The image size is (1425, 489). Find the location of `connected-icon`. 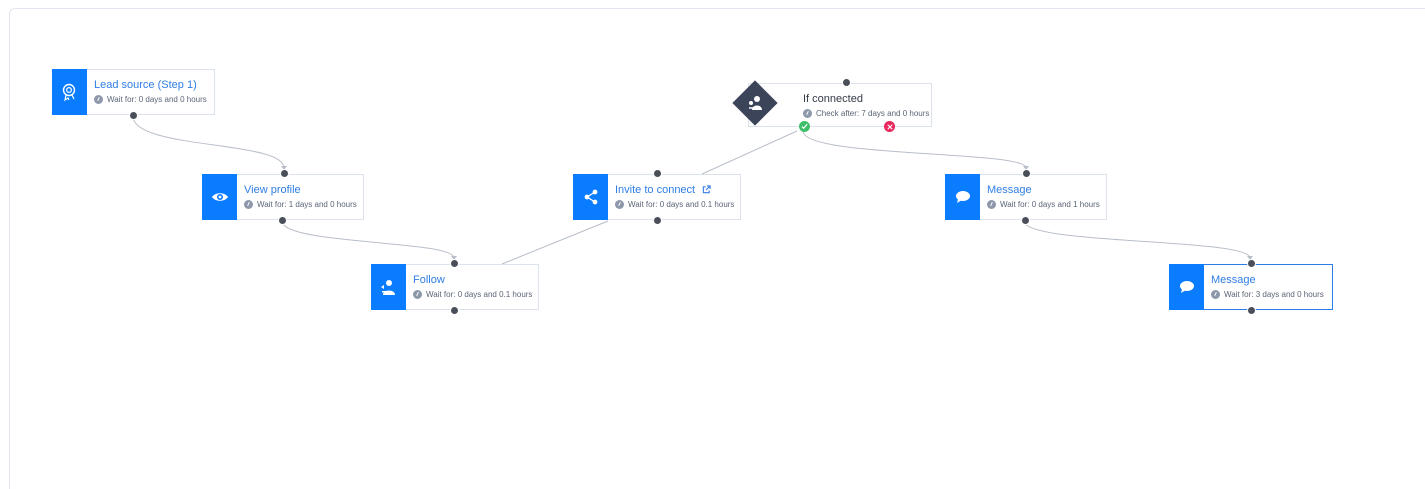

connected-icon is located at coordinates (755, 103).